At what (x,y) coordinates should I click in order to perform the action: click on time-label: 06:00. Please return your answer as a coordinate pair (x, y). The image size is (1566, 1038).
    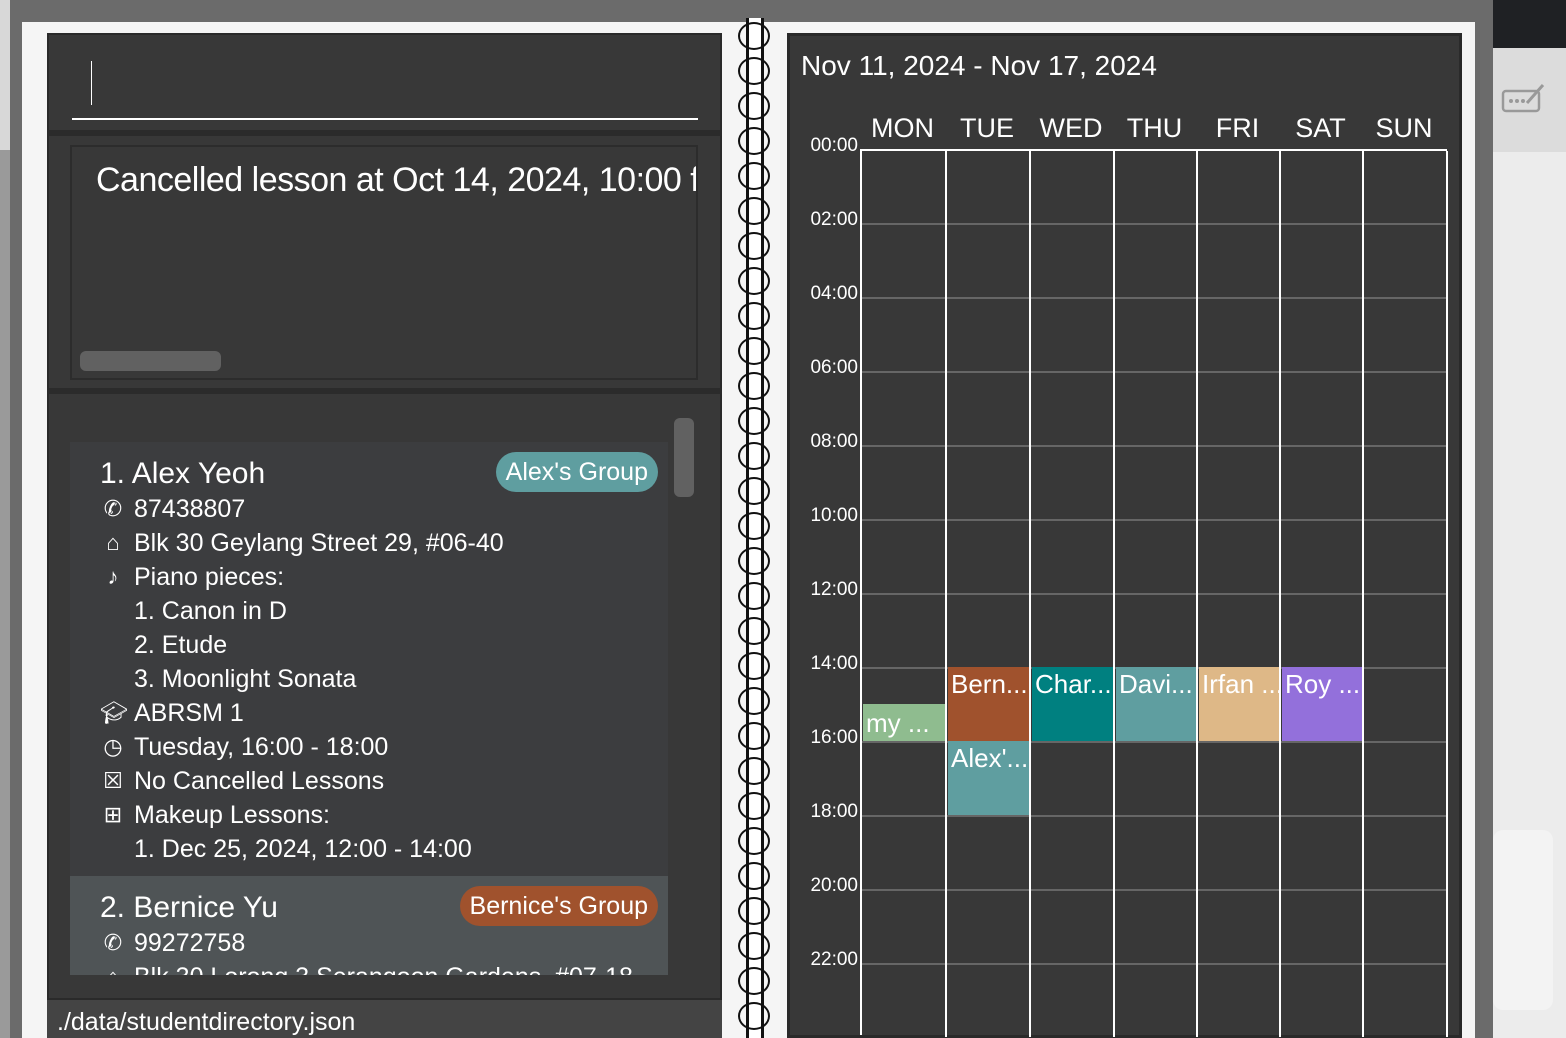
    Looking at the image, I should click on (834, 367).